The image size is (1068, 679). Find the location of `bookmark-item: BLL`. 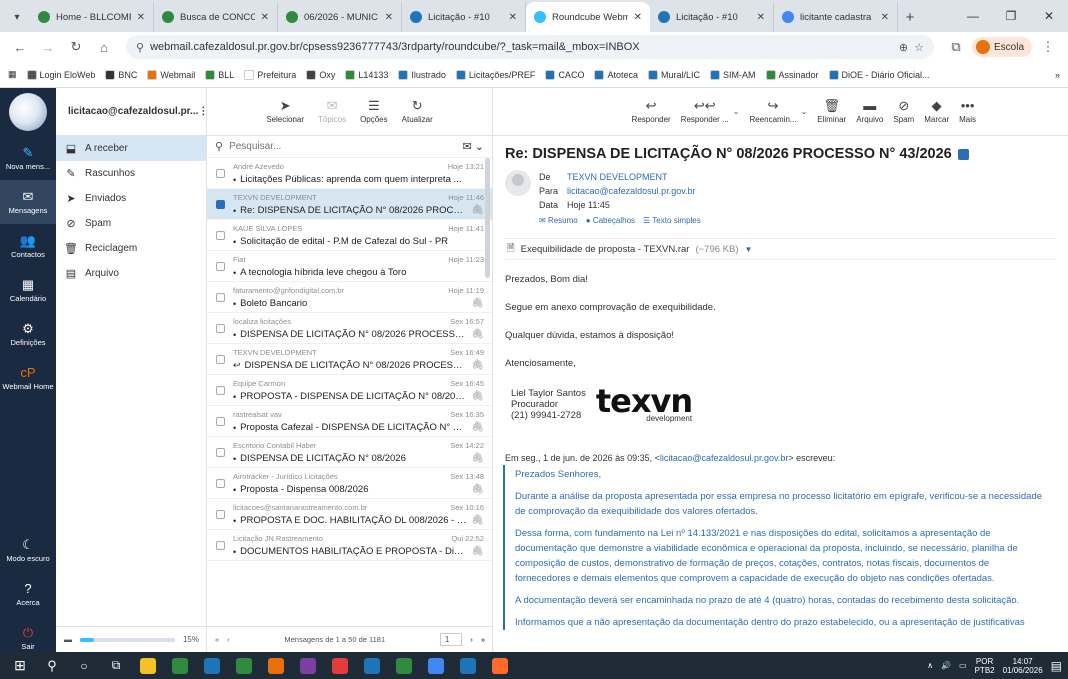

bookmark-item: BLL is located at coordinates (219, 74).